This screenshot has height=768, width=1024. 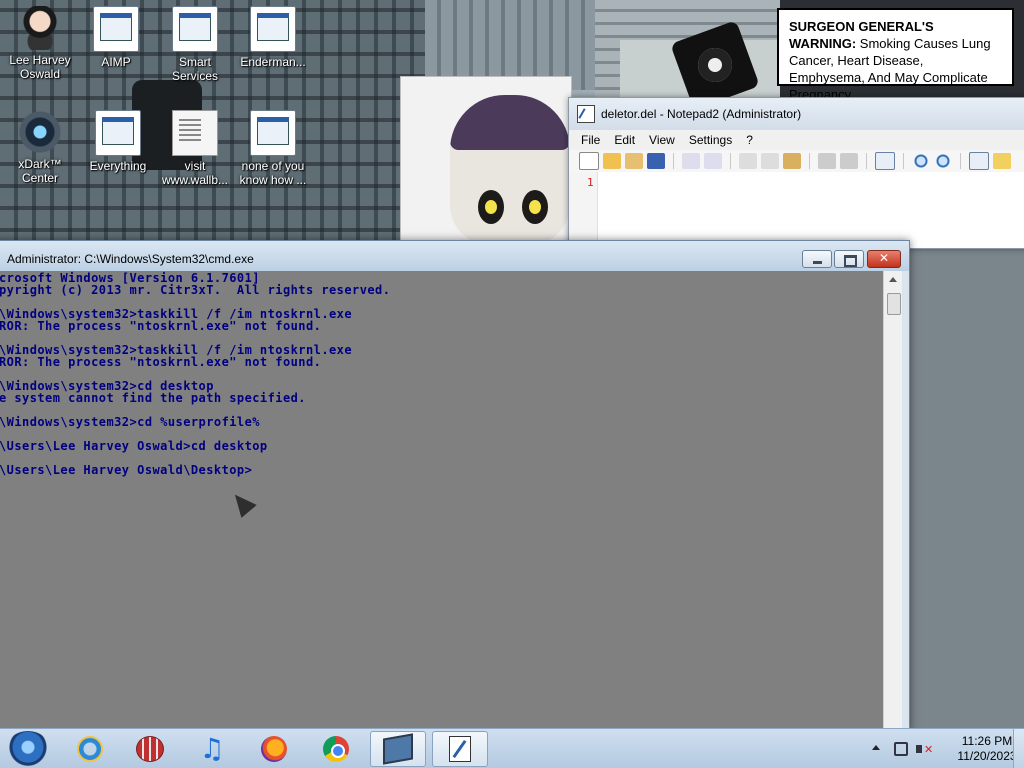 I want to click on desktop-icon-everything: Everything, so click(x=118, y=141).